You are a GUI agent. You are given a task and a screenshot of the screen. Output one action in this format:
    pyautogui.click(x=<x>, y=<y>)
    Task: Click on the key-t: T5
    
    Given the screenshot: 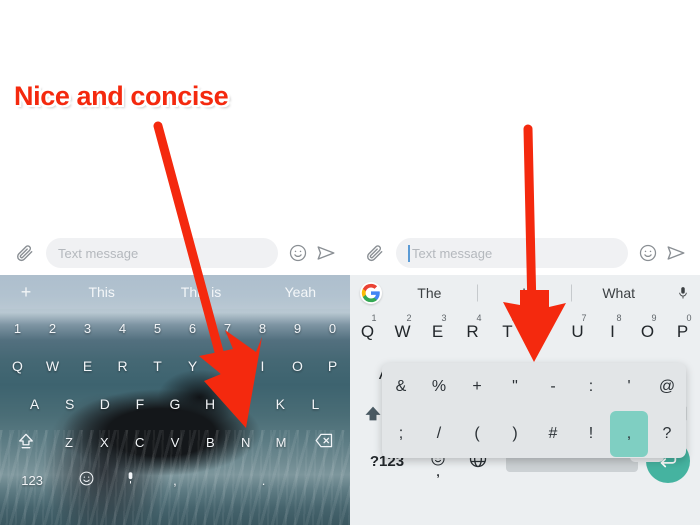 What is the action you would take?
    pyautogui.click(x=507, y=327)
    